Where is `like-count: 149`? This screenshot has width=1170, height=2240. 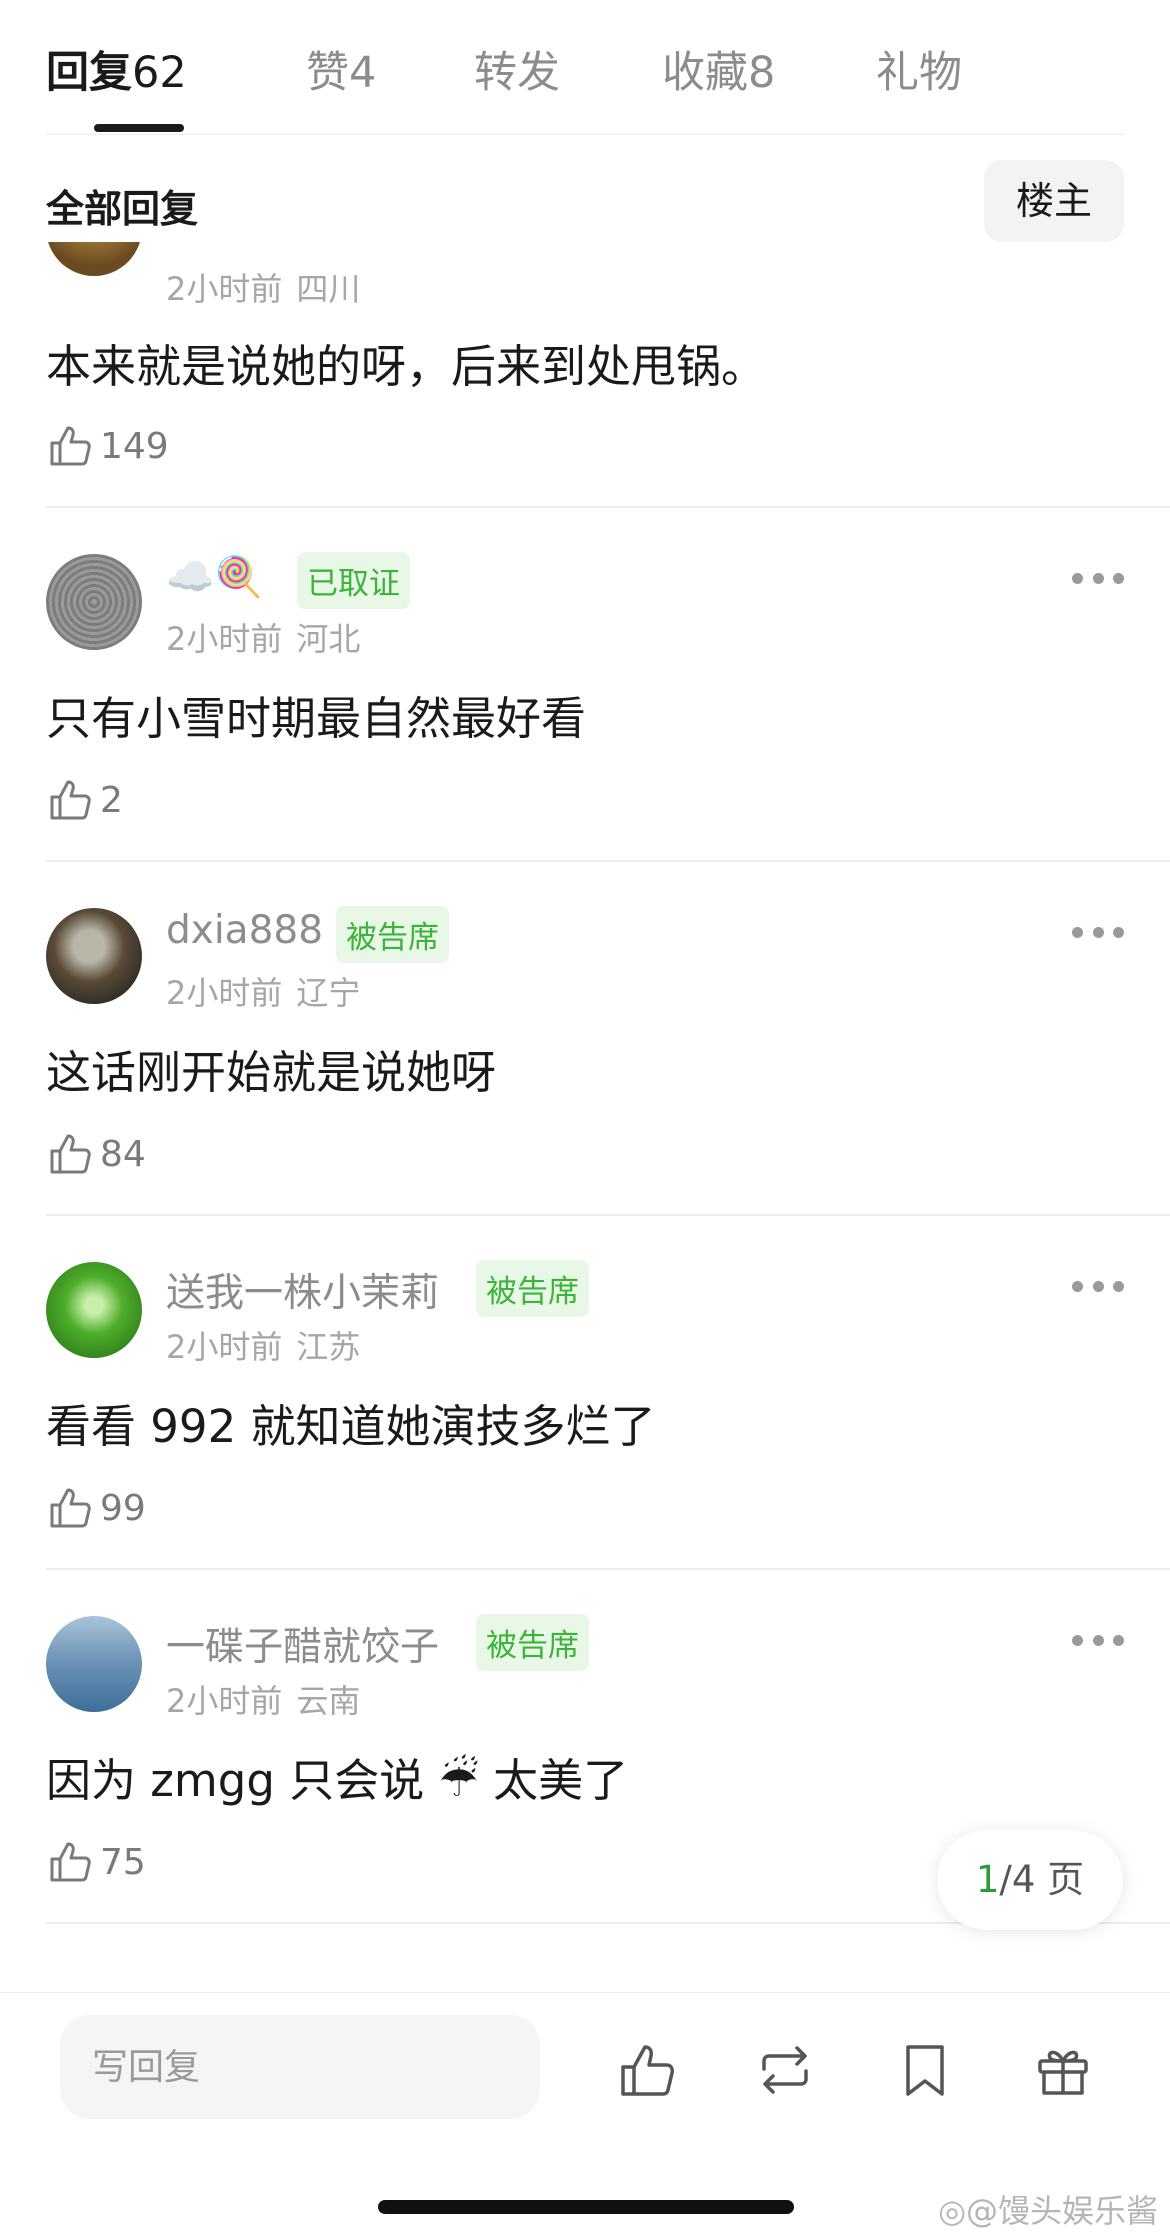 like-count: 149 is located at coordinates (134, 446).